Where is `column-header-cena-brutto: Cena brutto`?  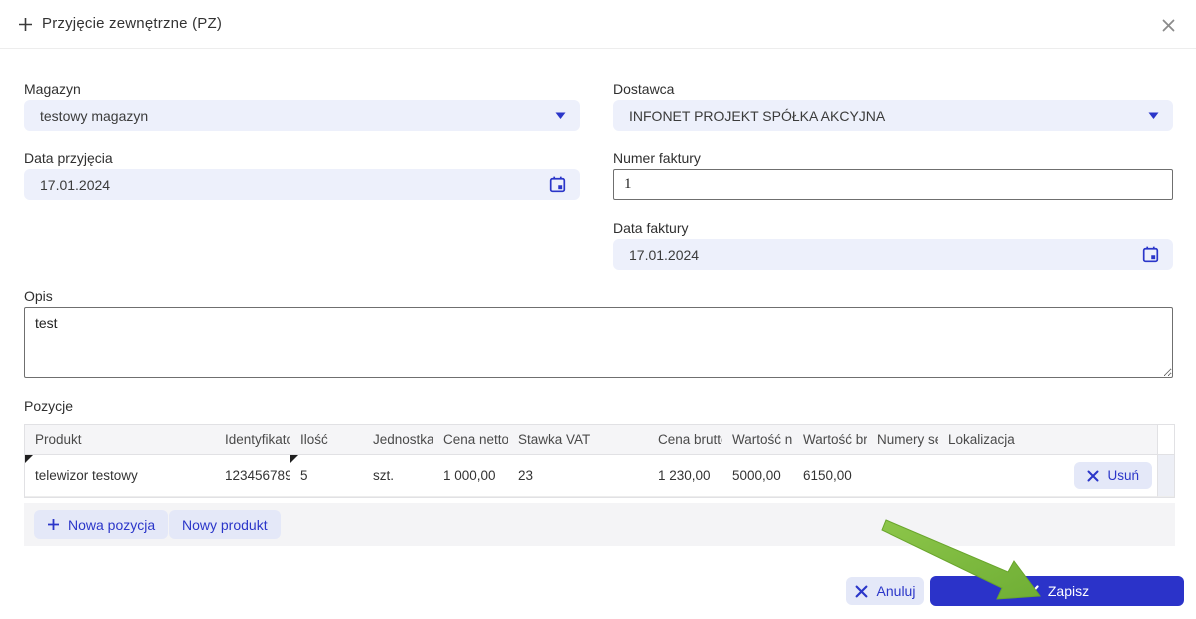 column-header-cena-brutto: Cena brutto is located at coordinates (685, 440).